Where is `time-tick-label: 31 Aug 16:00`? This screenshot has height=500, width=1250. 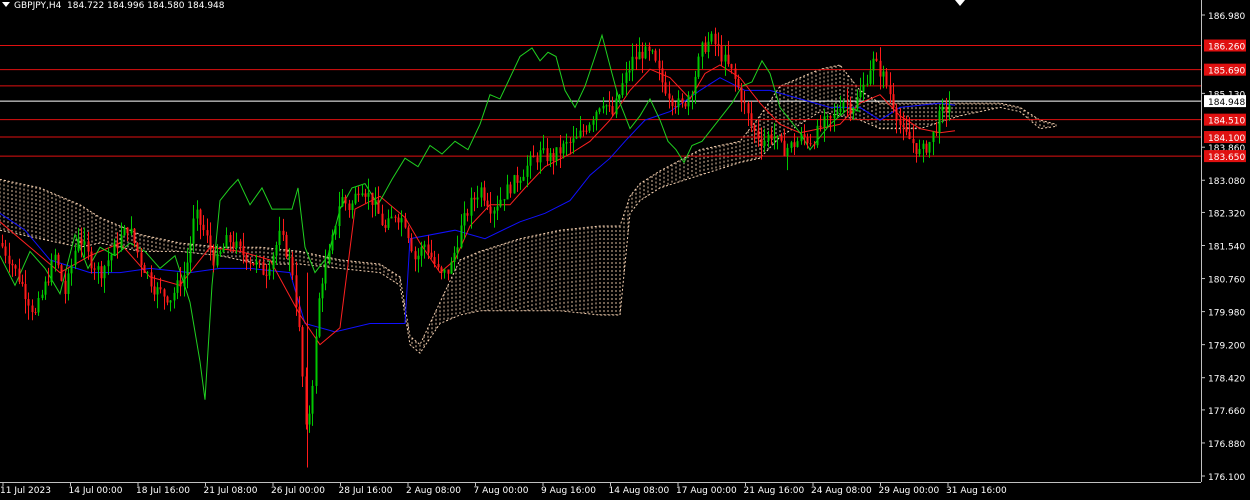 time-tick-label: 31 Aug 16:00 is located at coordinates (976, 491).